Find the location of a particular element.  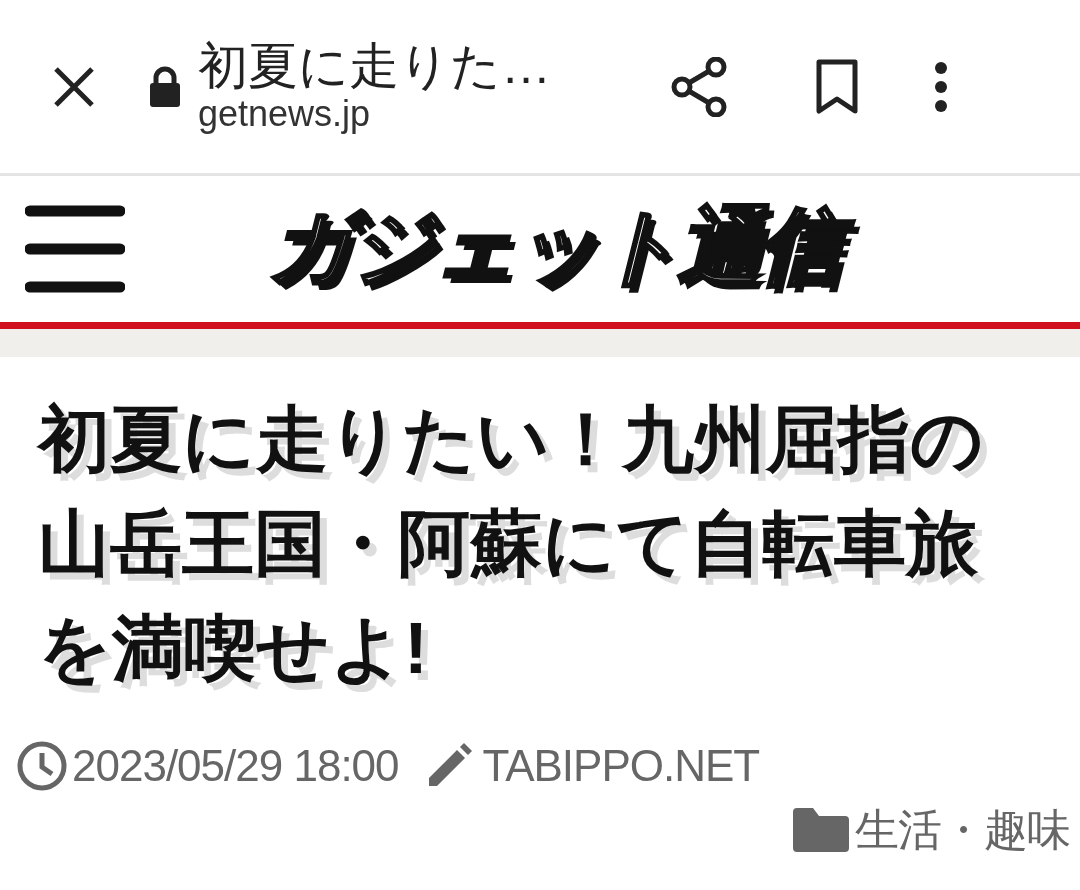

category-link: 生活・趣味 is located at coordinates (962, 830).